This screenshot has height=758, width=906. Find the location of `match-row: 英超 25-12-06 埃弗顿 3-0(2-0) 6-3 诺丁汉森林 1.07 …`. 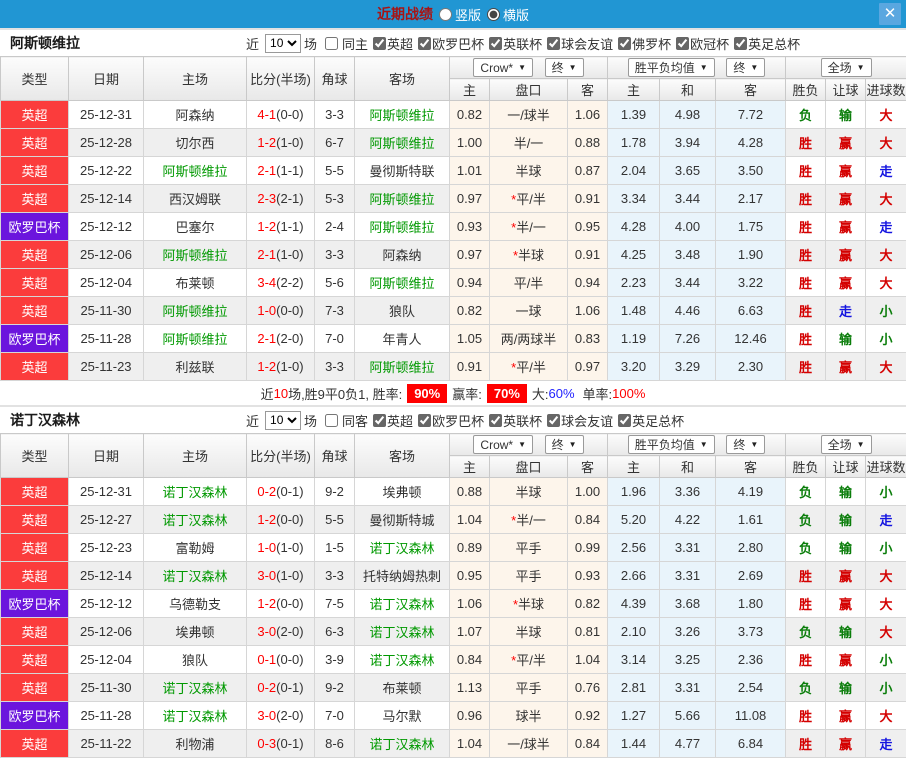

match-row: 英超 25-12-06 埃弗顿 3-0(2-0) 6-3 诺丁汉森林 1.07 … is located at coordinates (453, 632).